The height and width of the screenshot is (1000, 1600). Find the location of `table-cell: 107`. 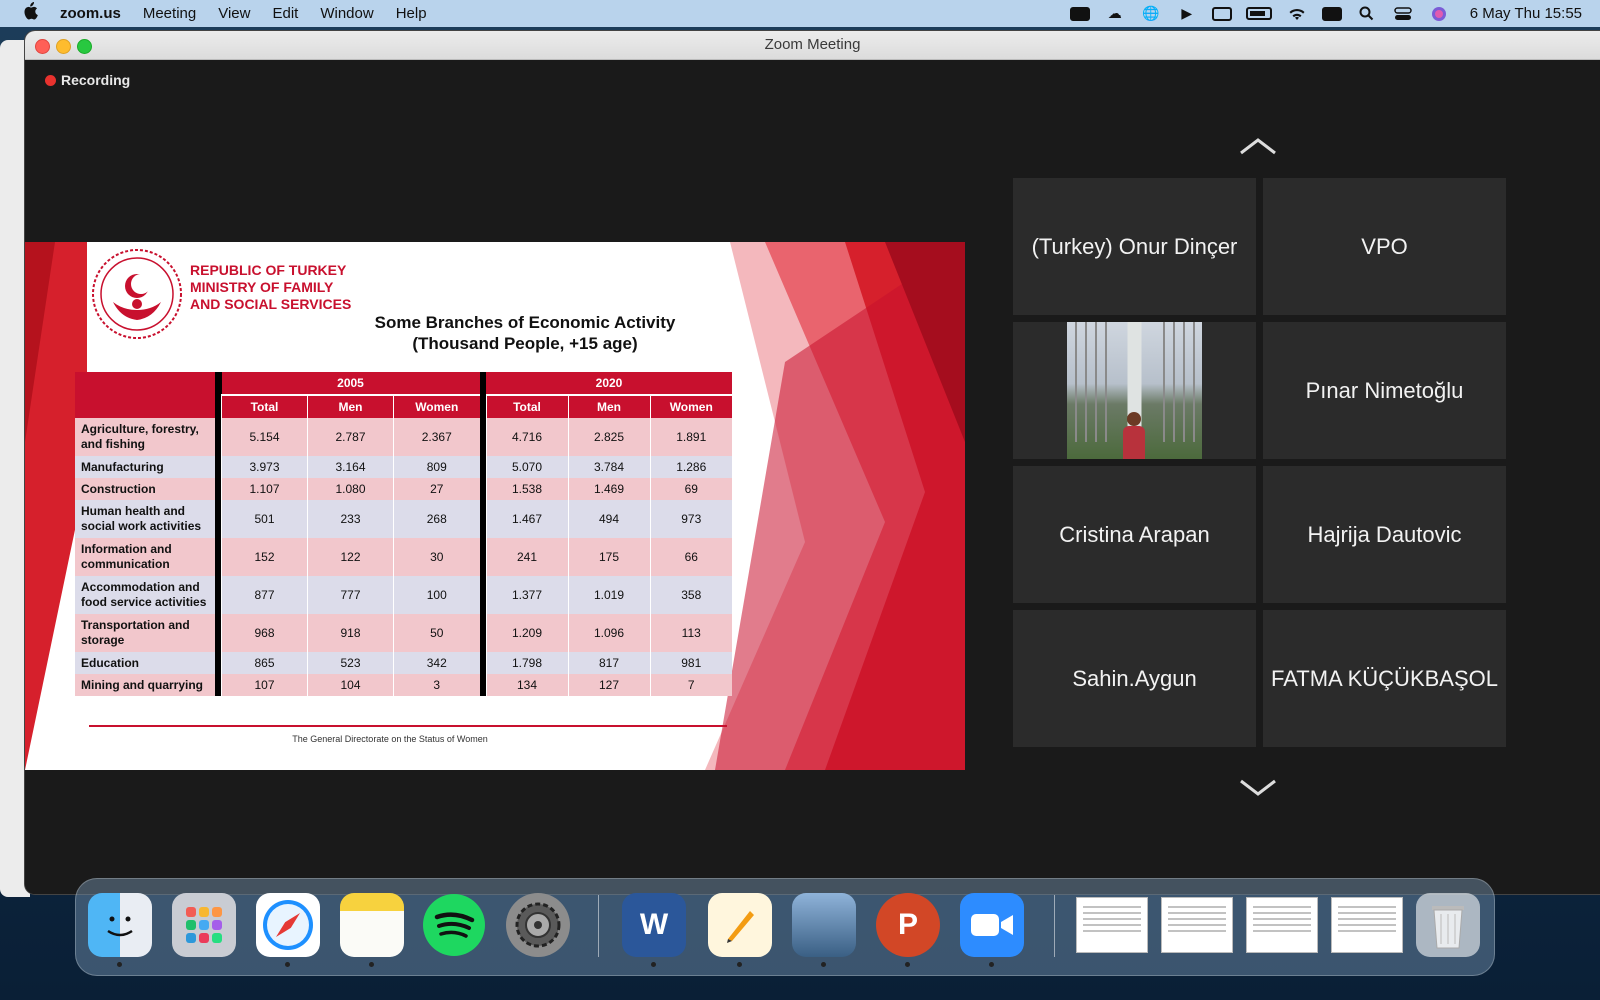

table-cell: 107 is located at coordinates (264, 685).